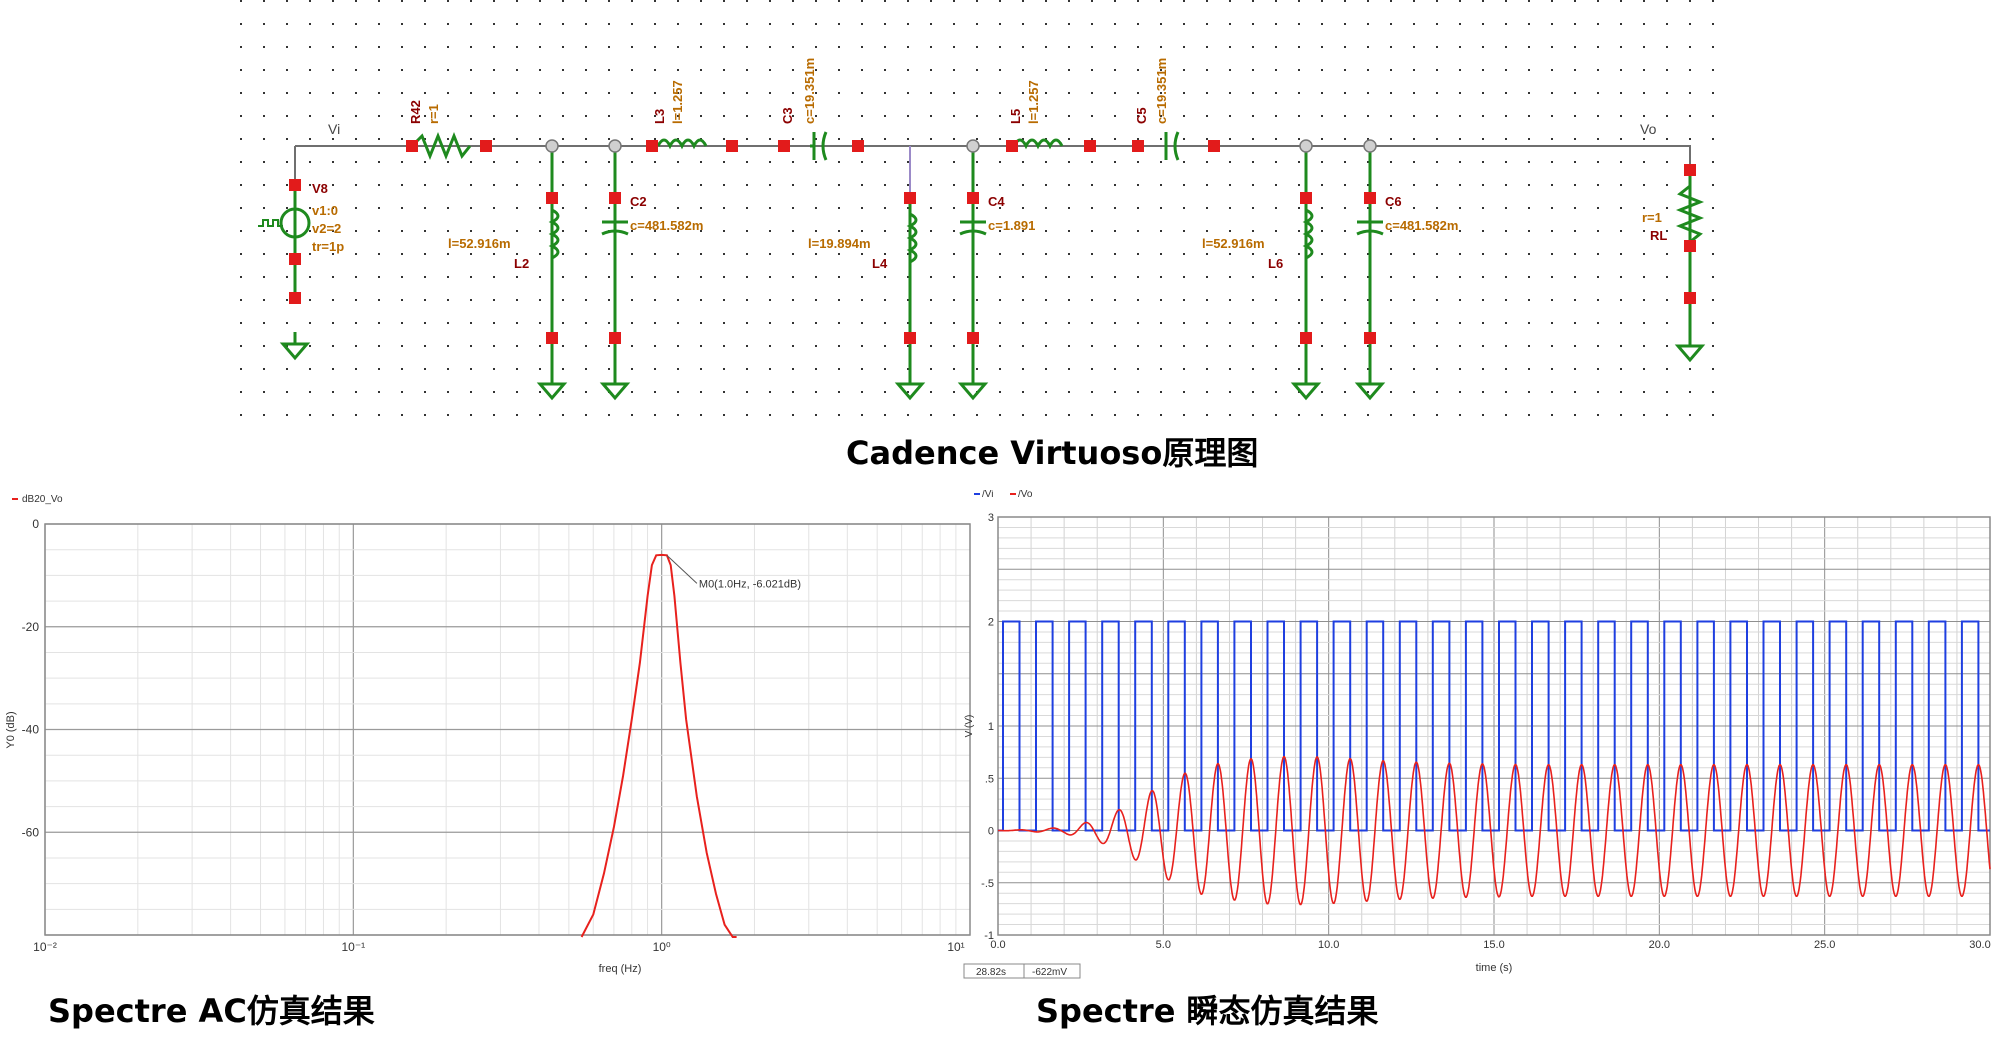 This screenshot has width=2004, height=1055. I want to click on l3-name: L3, so click(659, 116).